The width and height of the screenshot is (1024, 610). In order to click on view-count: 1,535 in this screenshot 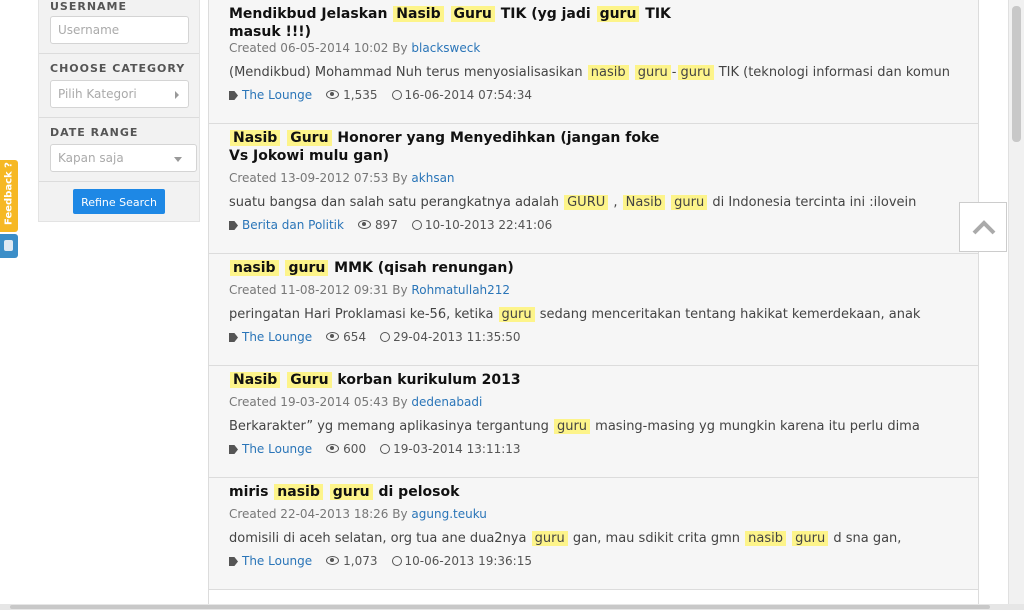, I will do `click(352, 95)`.